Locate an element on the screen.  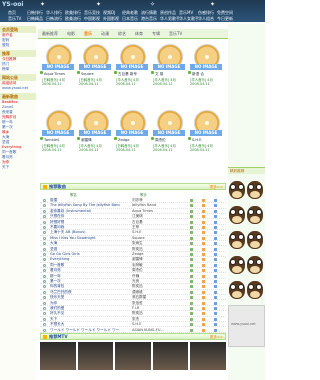
nav-link: 华人女歌手 is located at coordinates (188, 19).